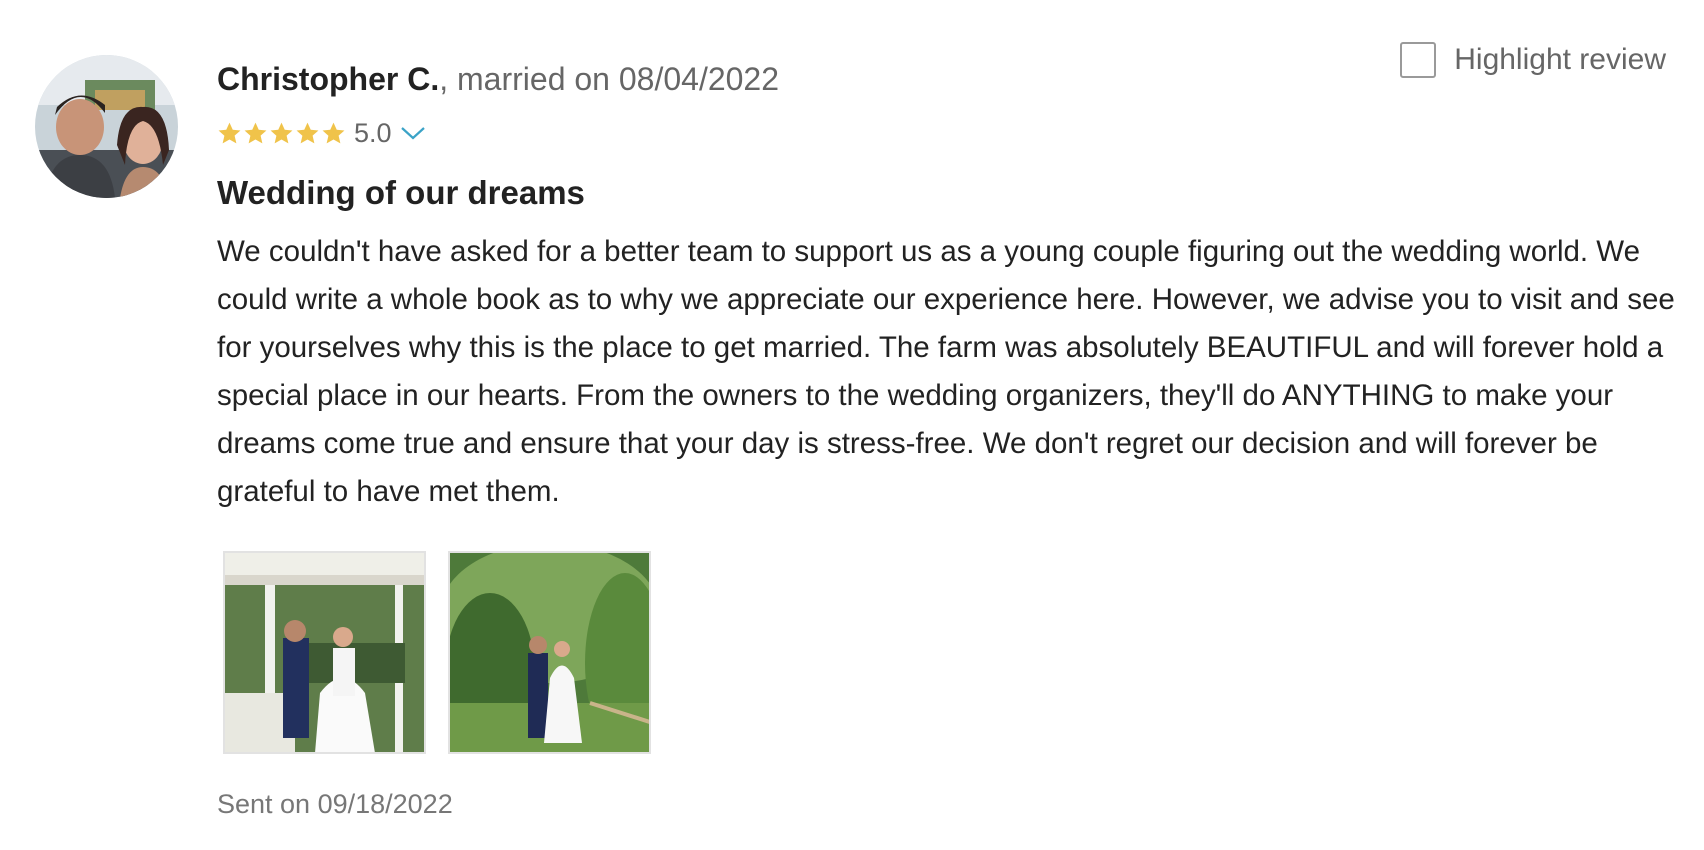 This screenshot has width=1704, height=850. What do you see at coordinates (328, 79) in the screenshot?
I see `author-name: Christopher C.` at bounding box center [328, 79].